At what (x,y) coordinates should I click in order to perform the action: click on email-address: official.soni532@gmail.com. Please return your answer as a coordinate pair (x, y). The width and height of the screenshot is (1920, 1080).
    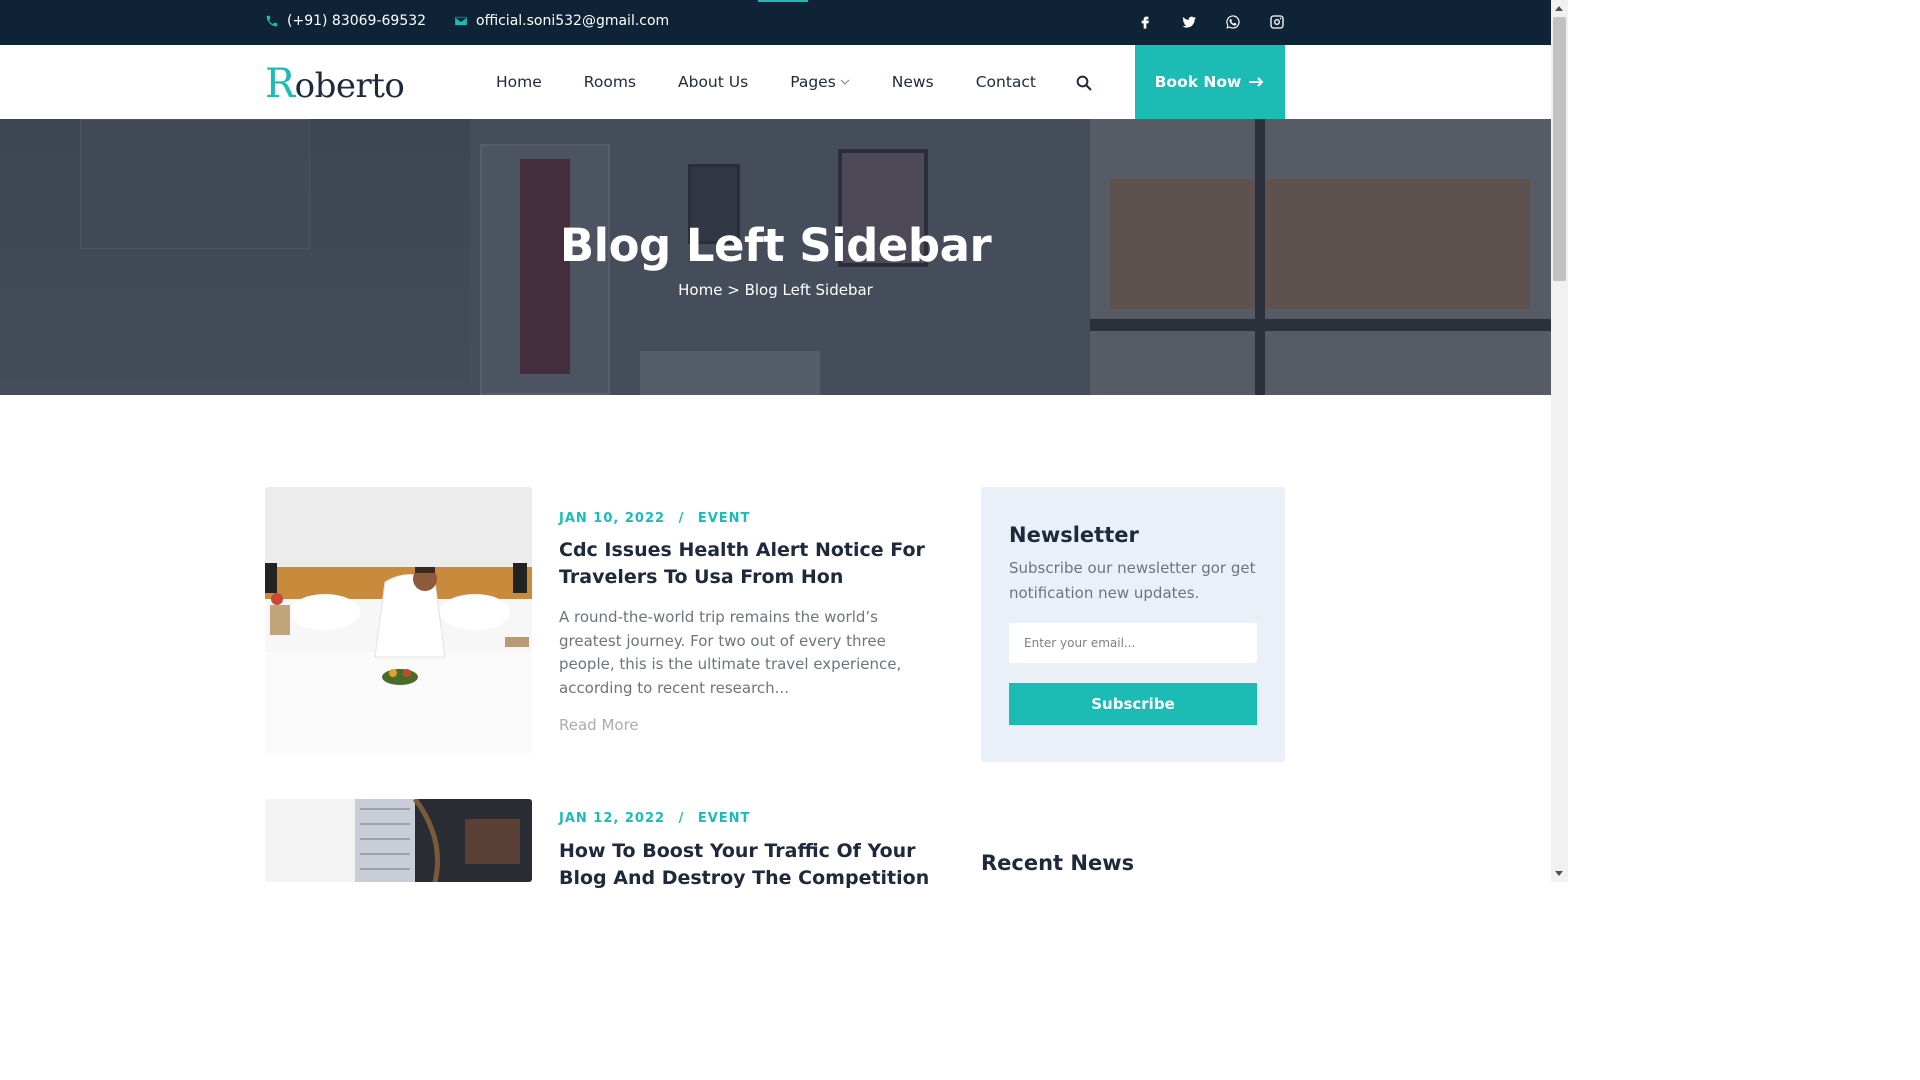
    Looking at the image, I should click on (573, 21).